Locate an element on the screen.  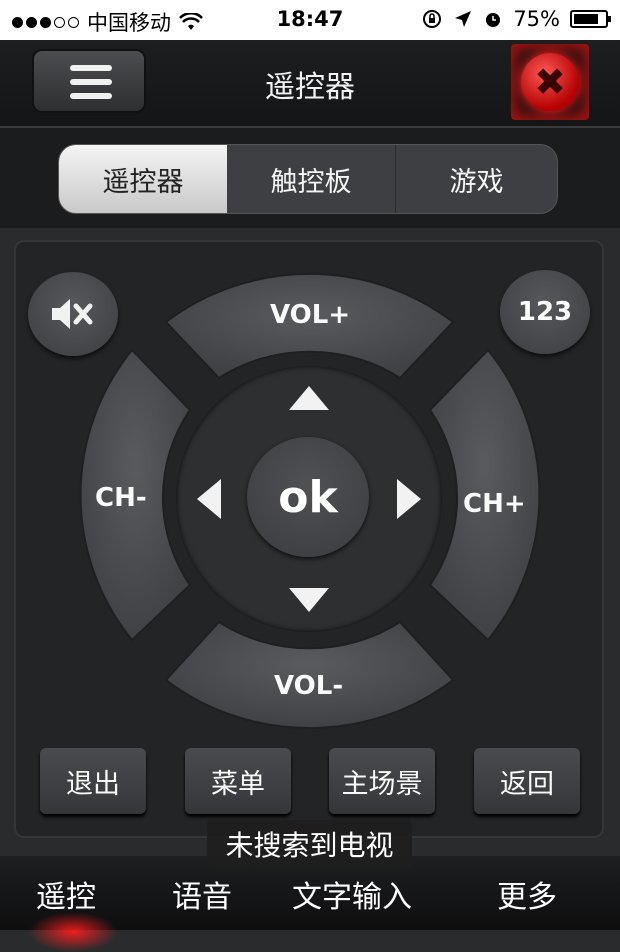
home-button: 主场景 is located at coordinates (382, 781).